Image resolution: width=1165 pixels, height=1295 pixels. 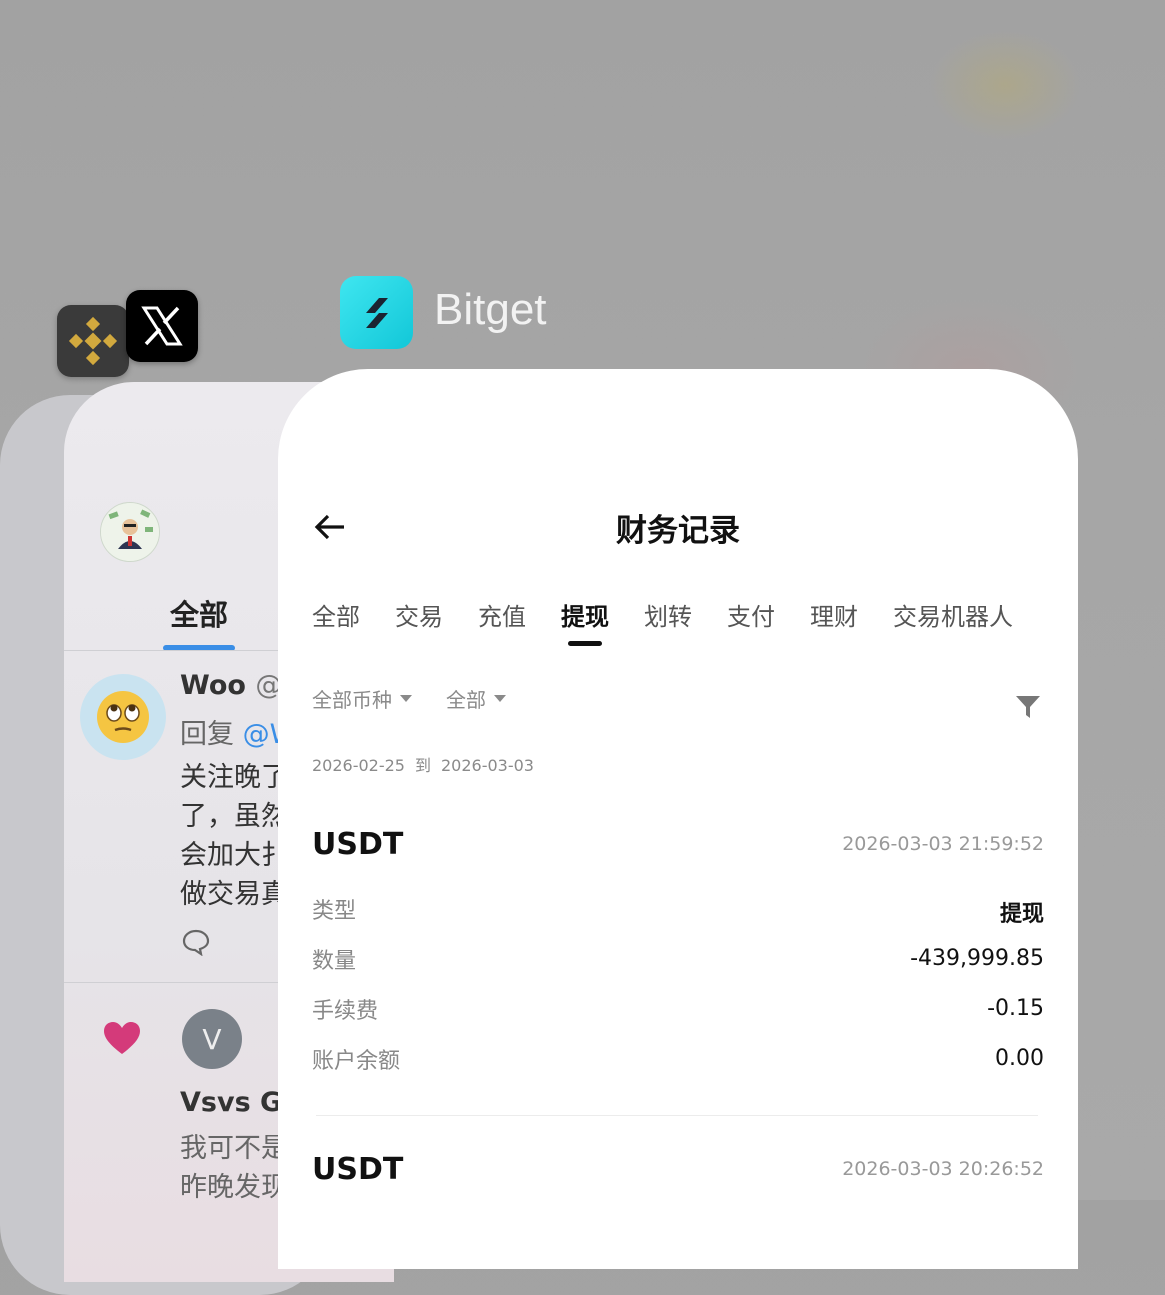 I want to click on post-text: 我可不是 昨晚发现, so click(x=234, y=1166).